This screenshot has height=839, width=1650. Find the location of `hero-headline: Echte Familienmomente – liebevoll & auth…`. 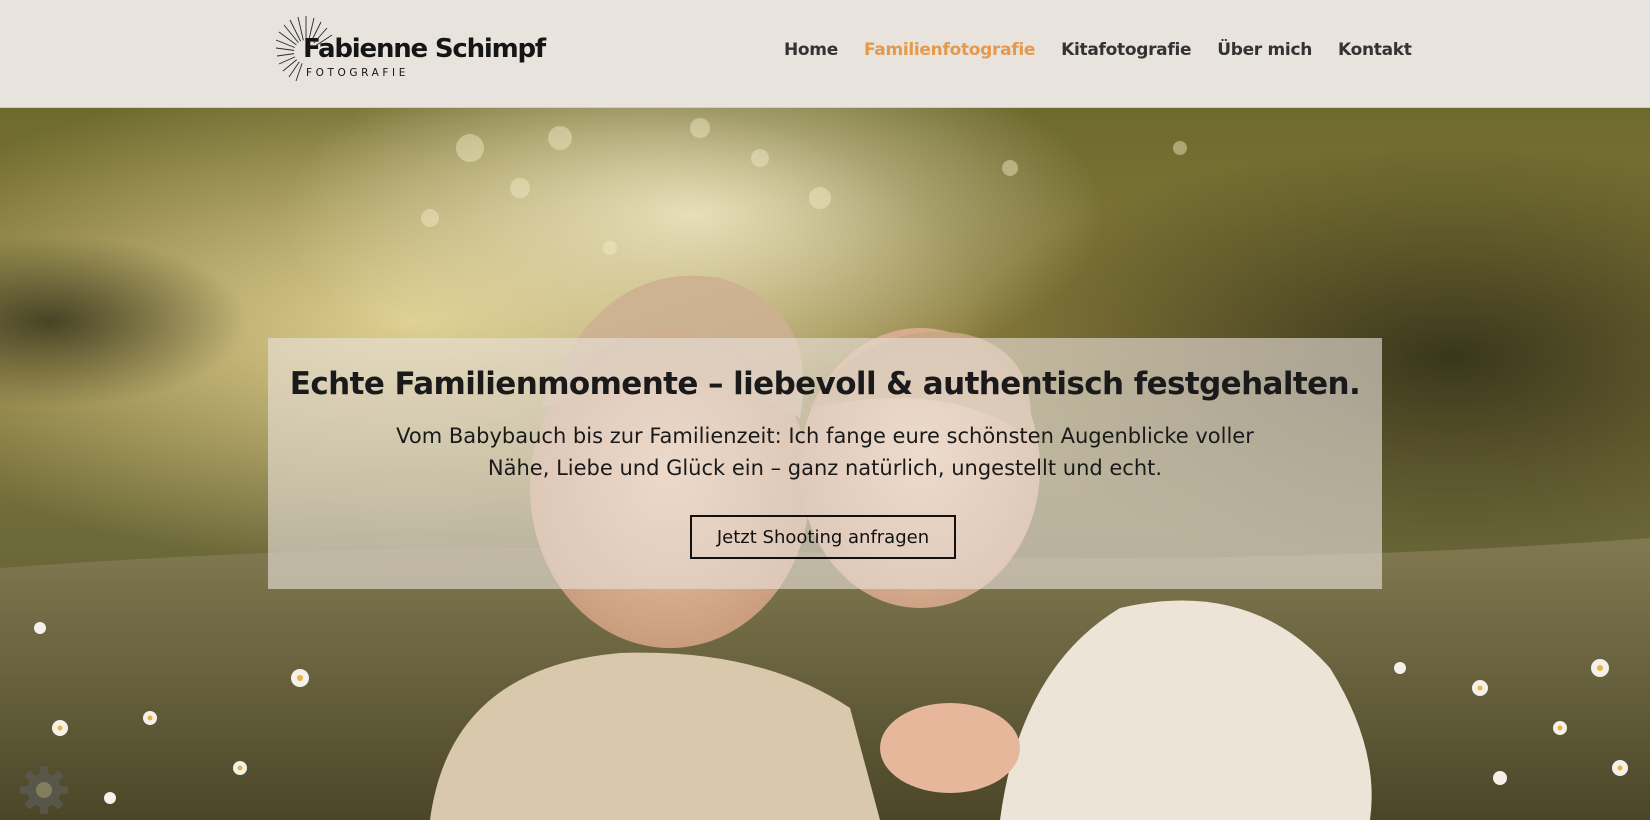

hero-headline: Echte Familienmomente – liebevoll & auth… is located at coordinates (825, 384).